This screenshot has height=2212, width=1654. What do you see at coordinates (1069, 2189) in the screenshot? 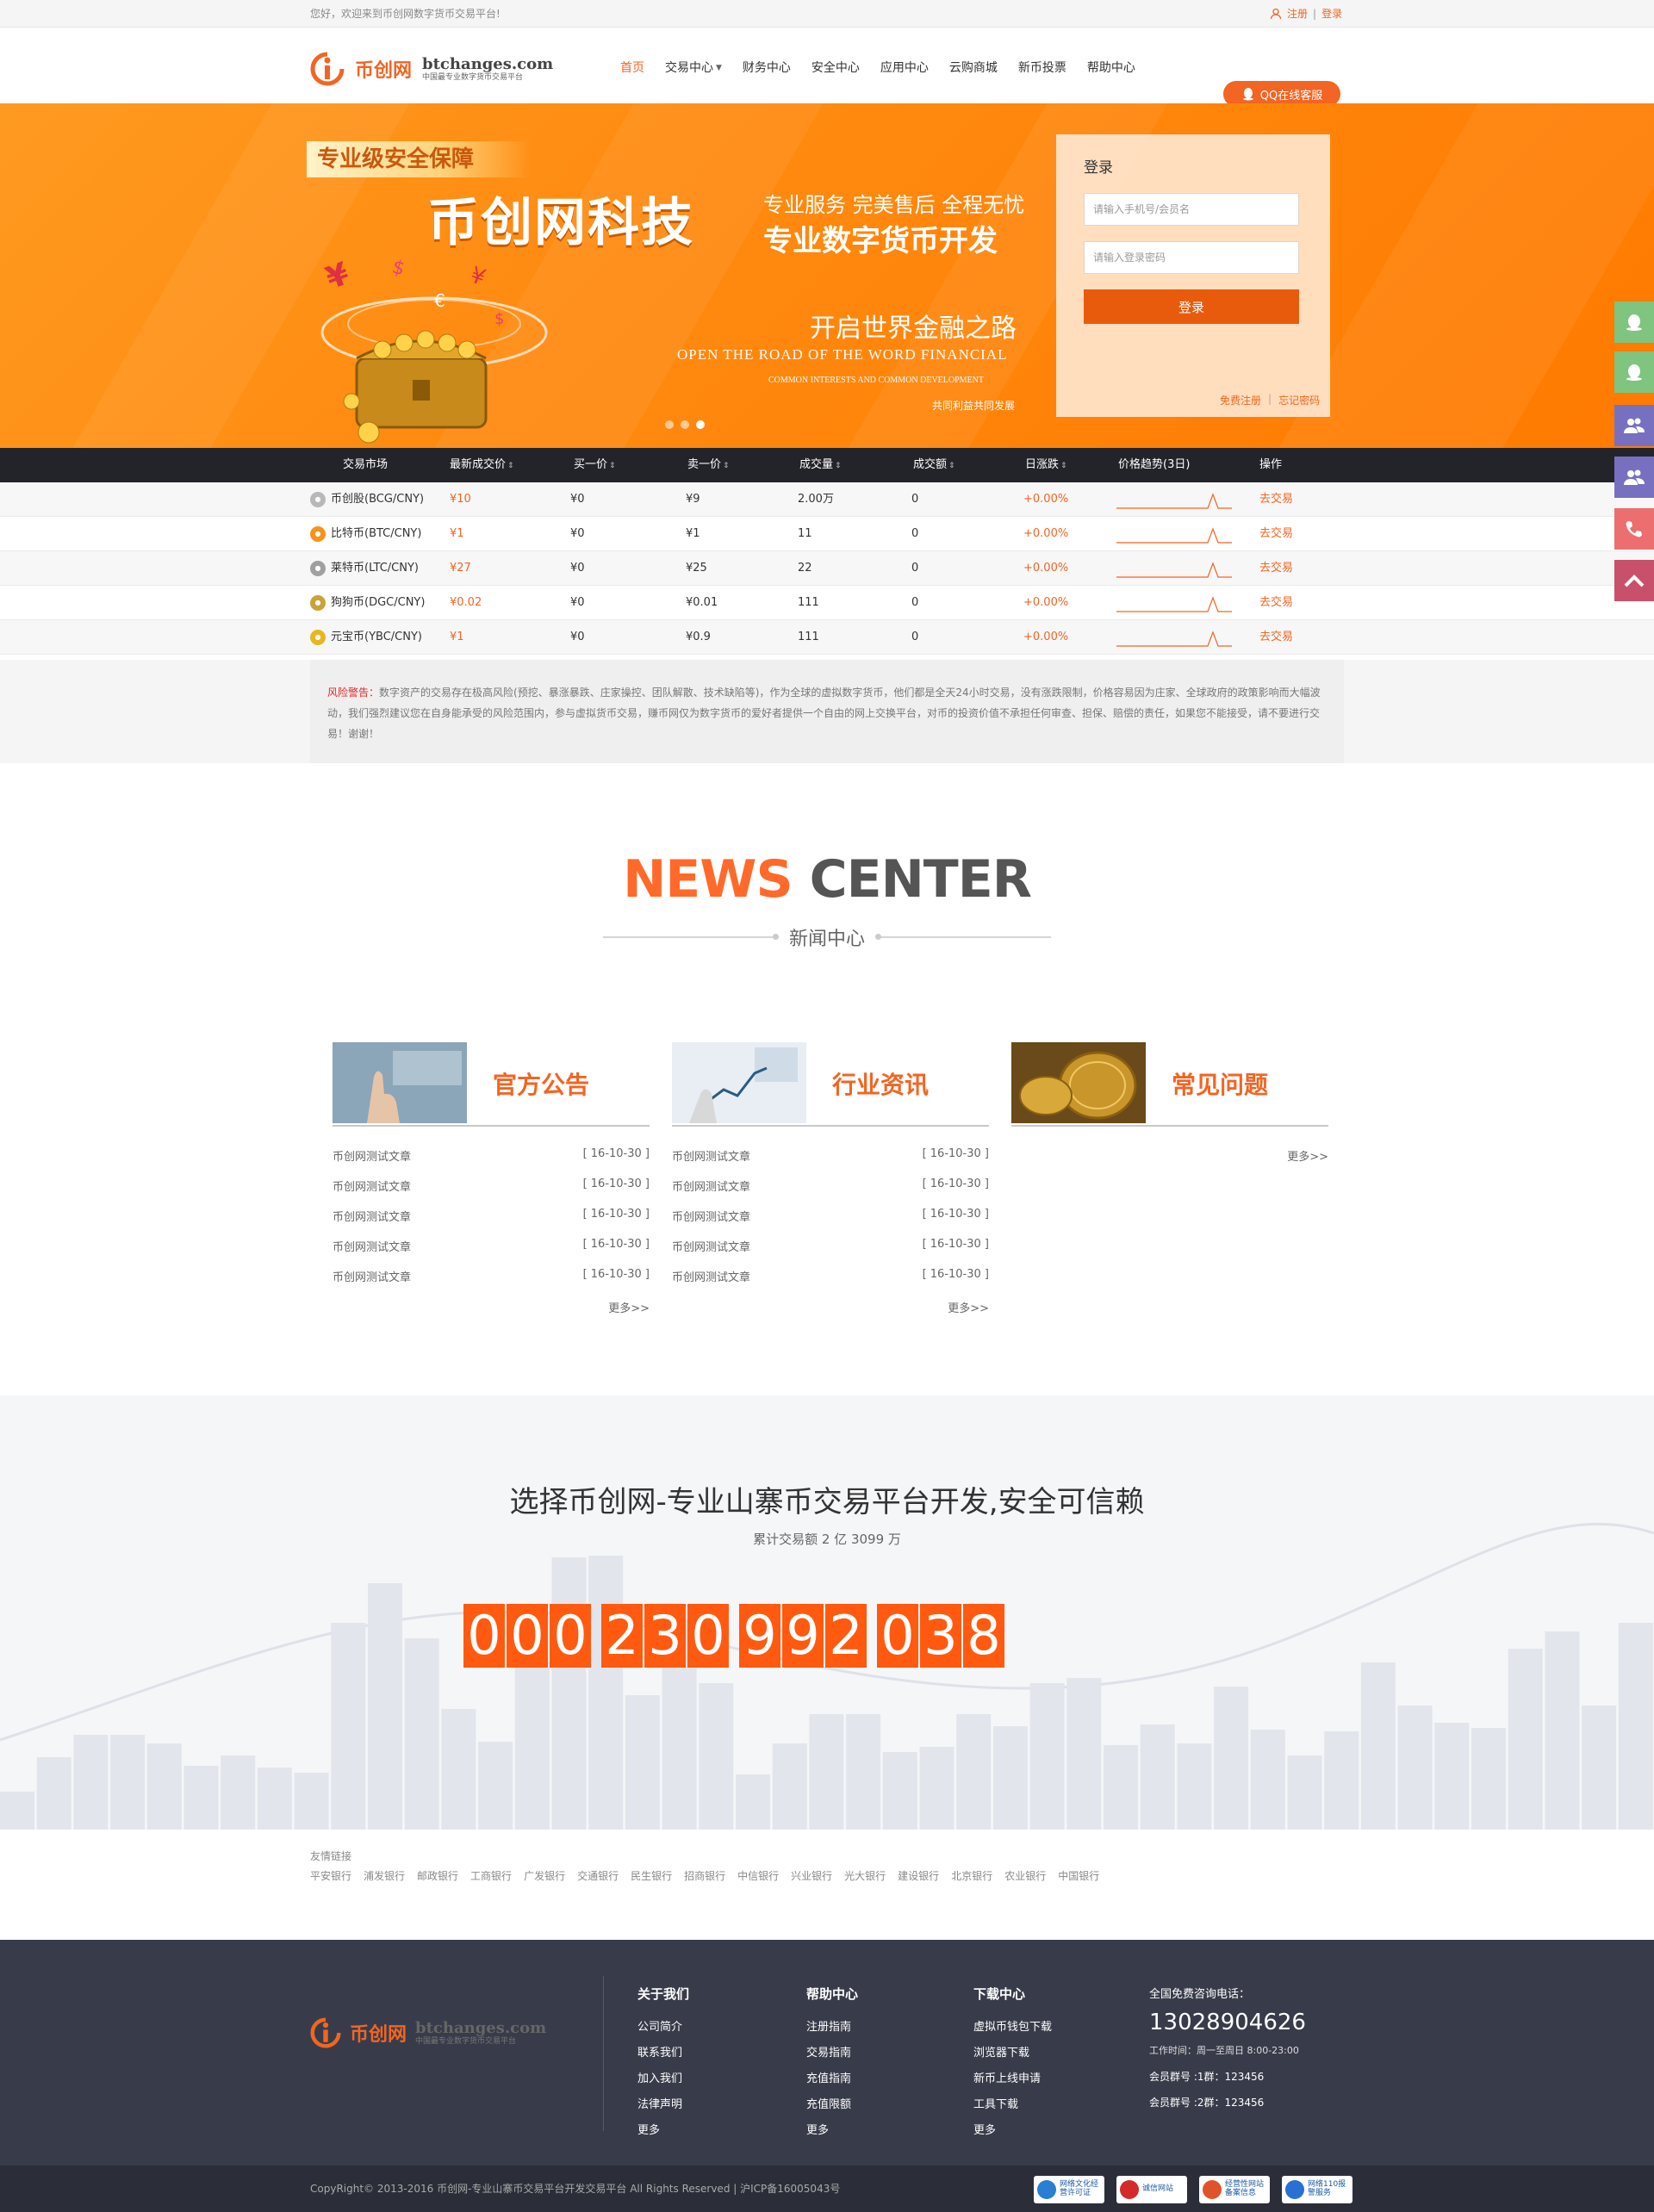
I see `trust-badge: 网络文化经营许可证` at bounding box center [1069, 2189].